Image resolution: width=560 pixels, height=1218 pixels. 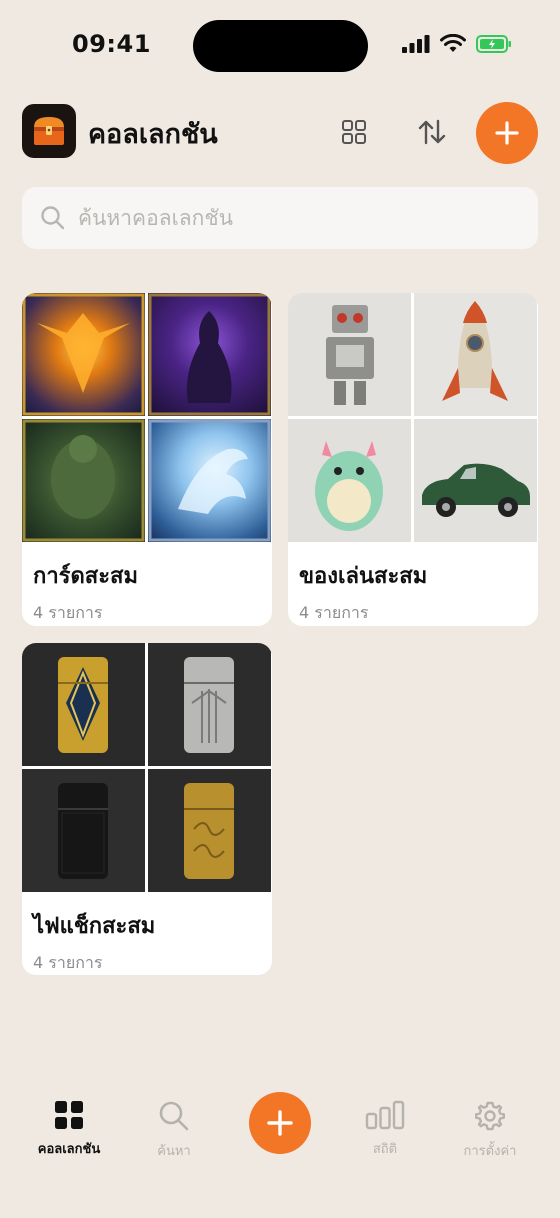 What do you see at coordinates (363, 576) in the screenshot?
I see `collection-name: ของเล่นสะสม` at bounding box center [363, 576].